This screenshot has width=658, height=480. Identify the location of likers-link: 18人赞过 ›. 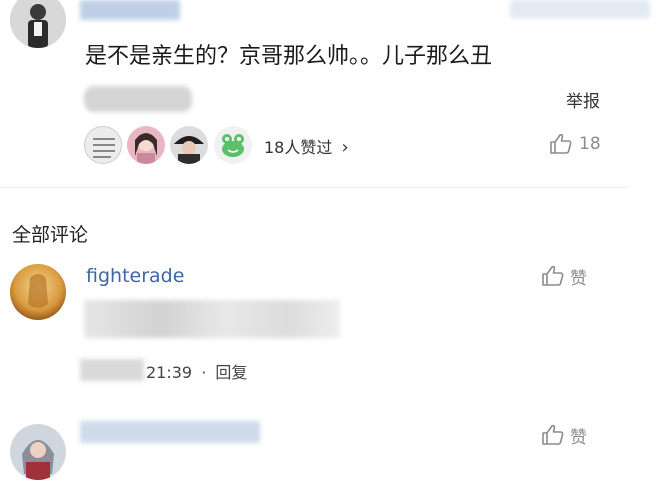
(306, 146).